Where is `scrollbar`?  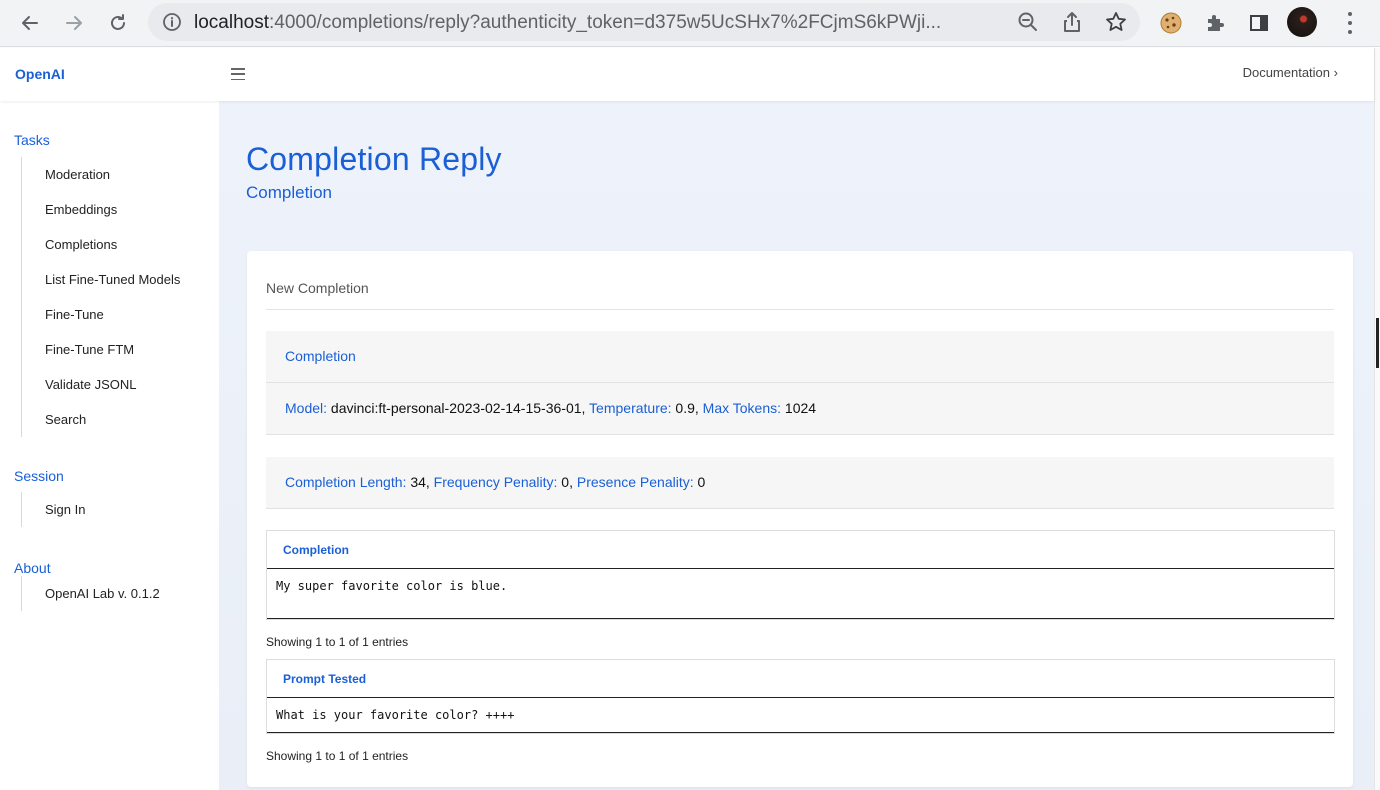 scrollbar is located at coordinates (1377, 419).